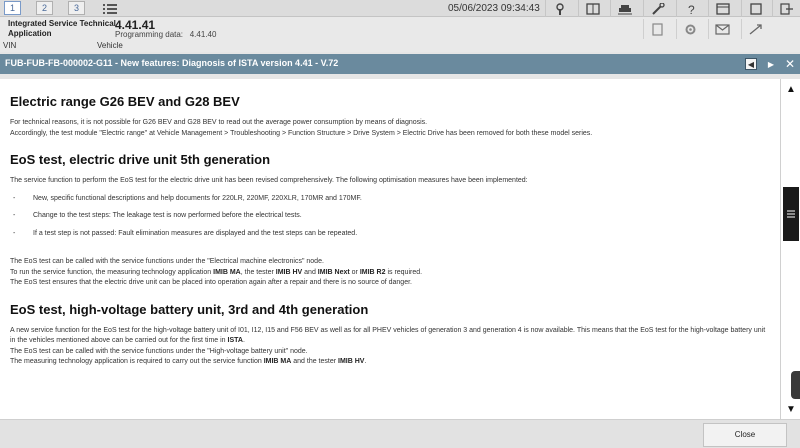 The height and width of the screenshot is (448, 800). Describe the element at coordinates (44, 8) in the screenshot. I see `tab-2: 2` at that location.